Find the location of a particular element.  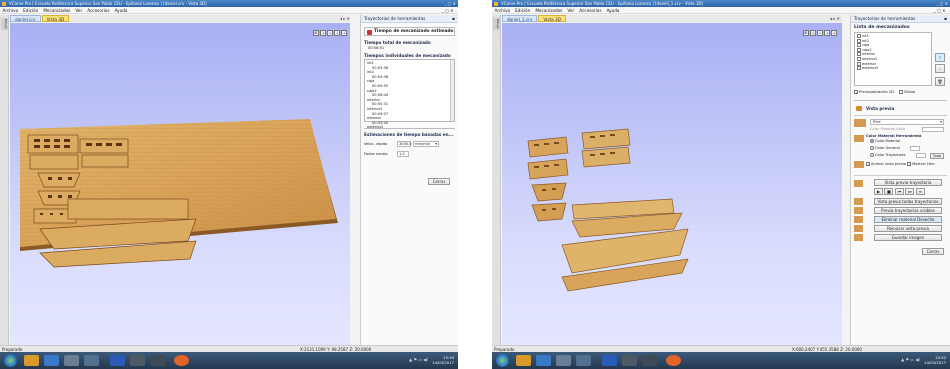

material-select: Pine ▾ is located at coordinates (907, 122).